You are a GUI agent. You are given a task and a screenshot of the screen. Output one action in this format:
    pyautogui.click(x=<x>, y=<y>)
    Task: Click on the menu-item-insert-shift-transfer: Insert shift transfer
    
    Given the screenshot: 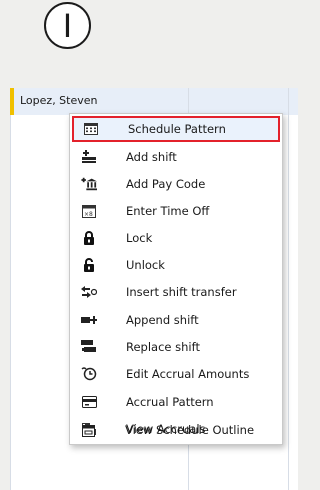 What is the action you would take?
    pyautogui.click(x=176, y=292)
    